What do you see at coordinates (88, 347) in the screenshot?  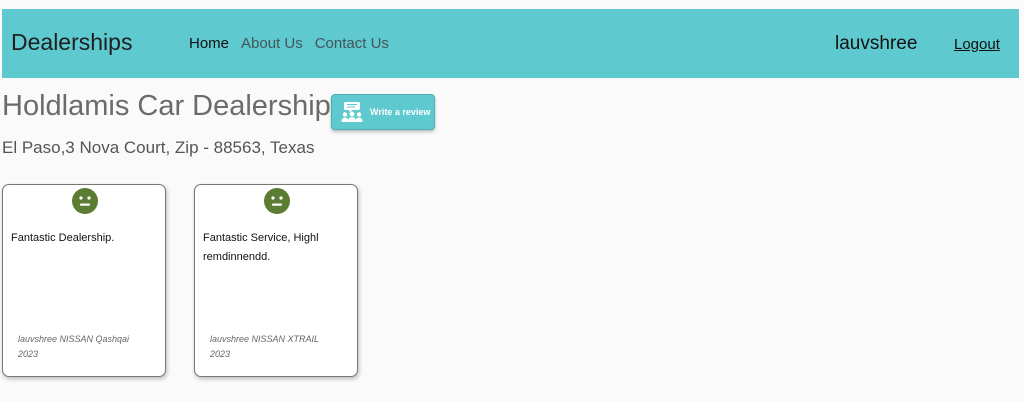 I see `review-meta: lauvshree NISSAN Qashqai 2023` at bounding box center [88, 347].